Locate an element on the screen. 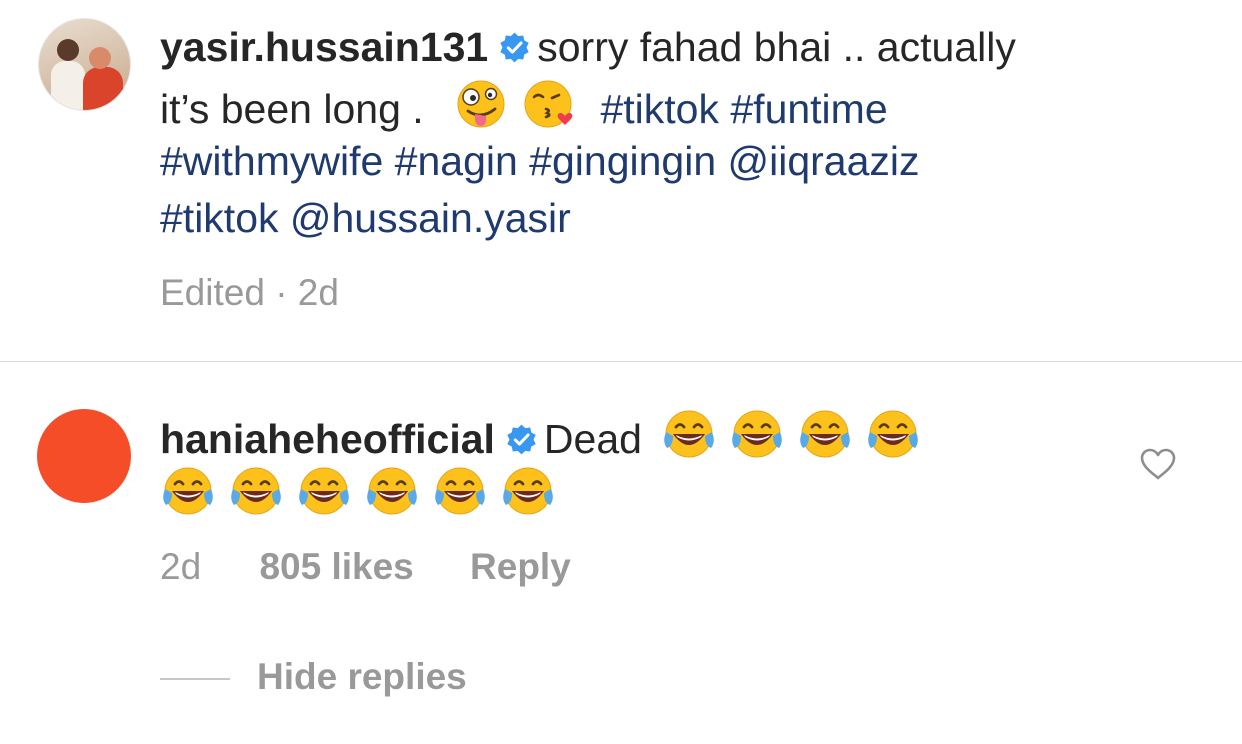  replies-divider-line is located at coordinates (195, 679).